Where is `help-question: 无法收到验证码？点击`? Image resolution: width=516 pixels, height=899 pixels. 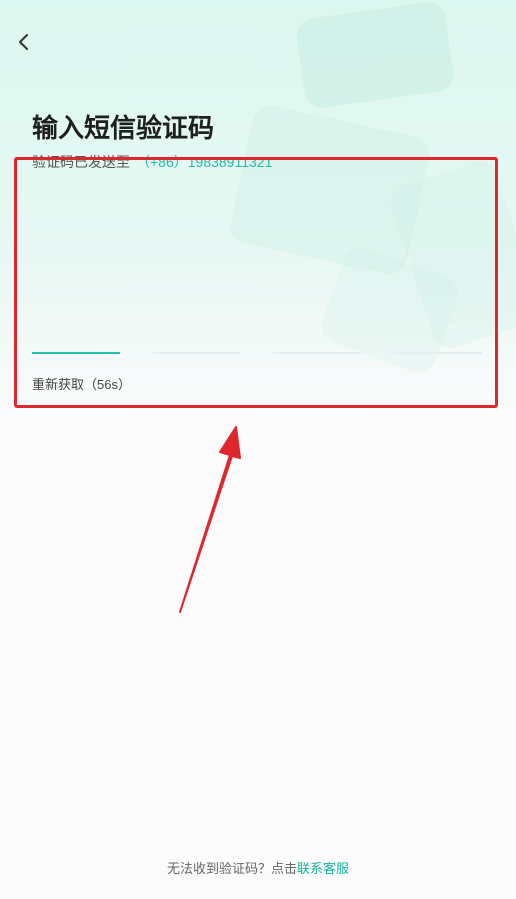 help-question: 无法收到验证码？点击 is located at coordinates (231, 868).